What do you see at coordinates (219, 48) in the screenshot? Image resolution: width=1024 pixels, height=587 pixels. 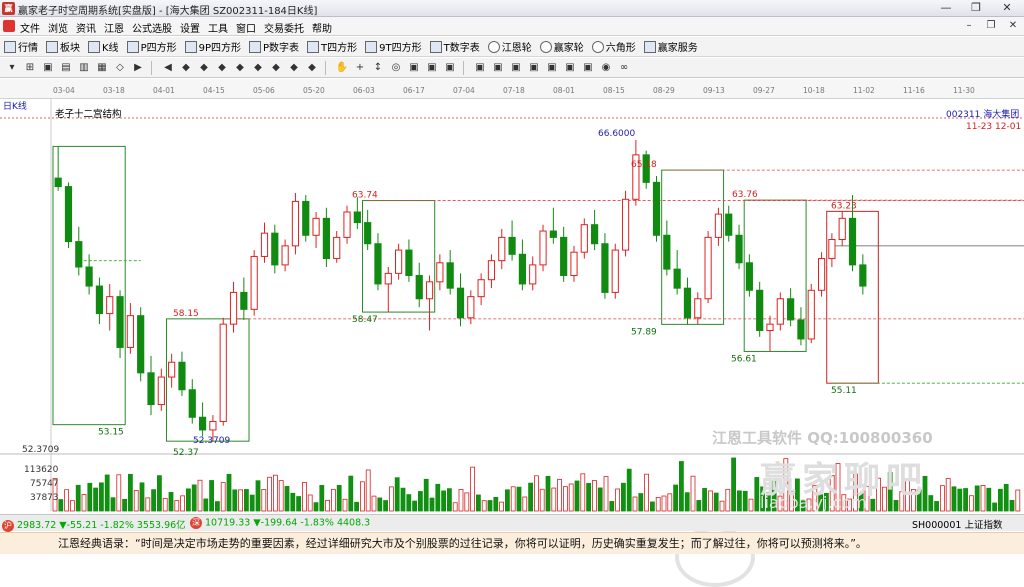 I see `toolbar-button-label: 9P四方形` at bounding box center [219, 48].